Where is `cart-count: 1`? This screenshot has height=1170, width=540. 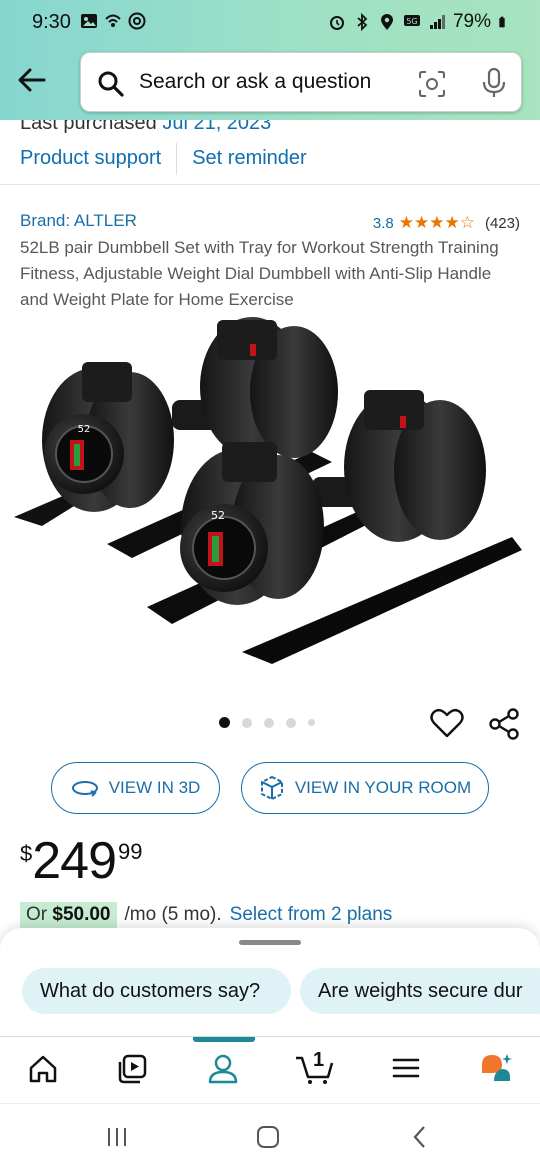
cart-count: 1 is located at coordinates (319, 1060).